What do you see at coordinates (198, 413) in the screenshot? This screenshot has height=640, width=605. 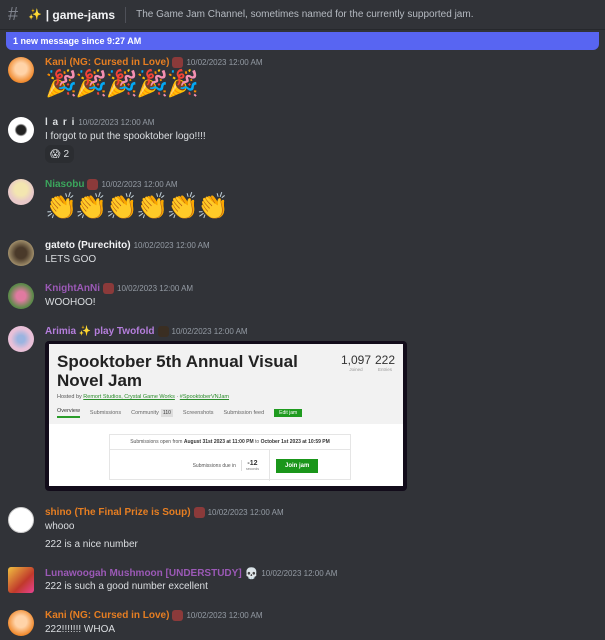 I see `tab-screenshots: Screenshots` at bounding box center [198, 413].